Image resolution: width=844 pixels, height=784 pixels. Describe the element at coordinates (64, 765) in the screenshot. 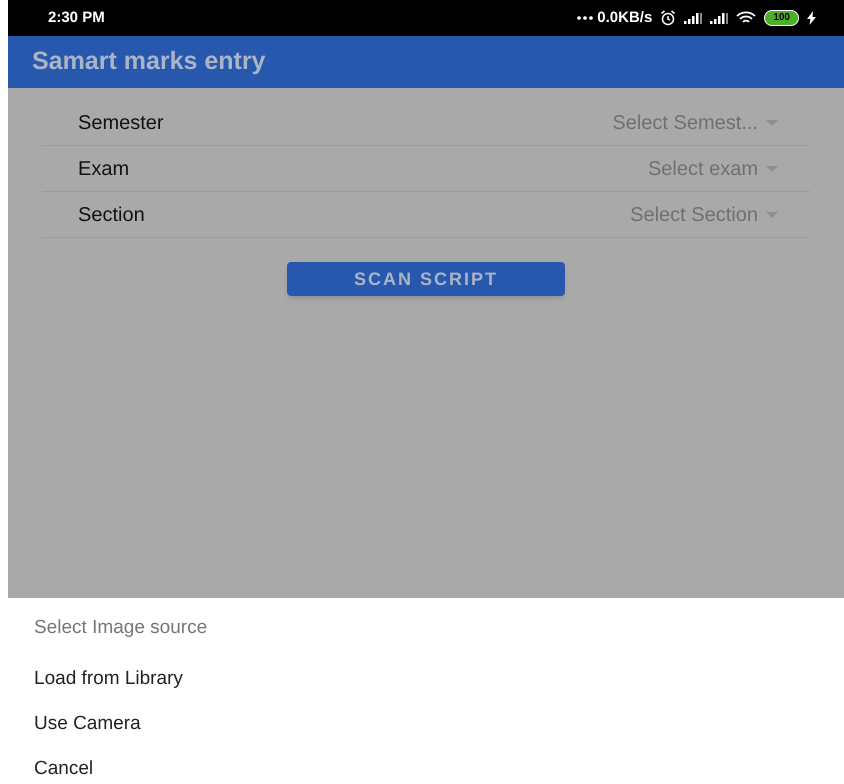

I see `sheet-option: Cancel` at that location.